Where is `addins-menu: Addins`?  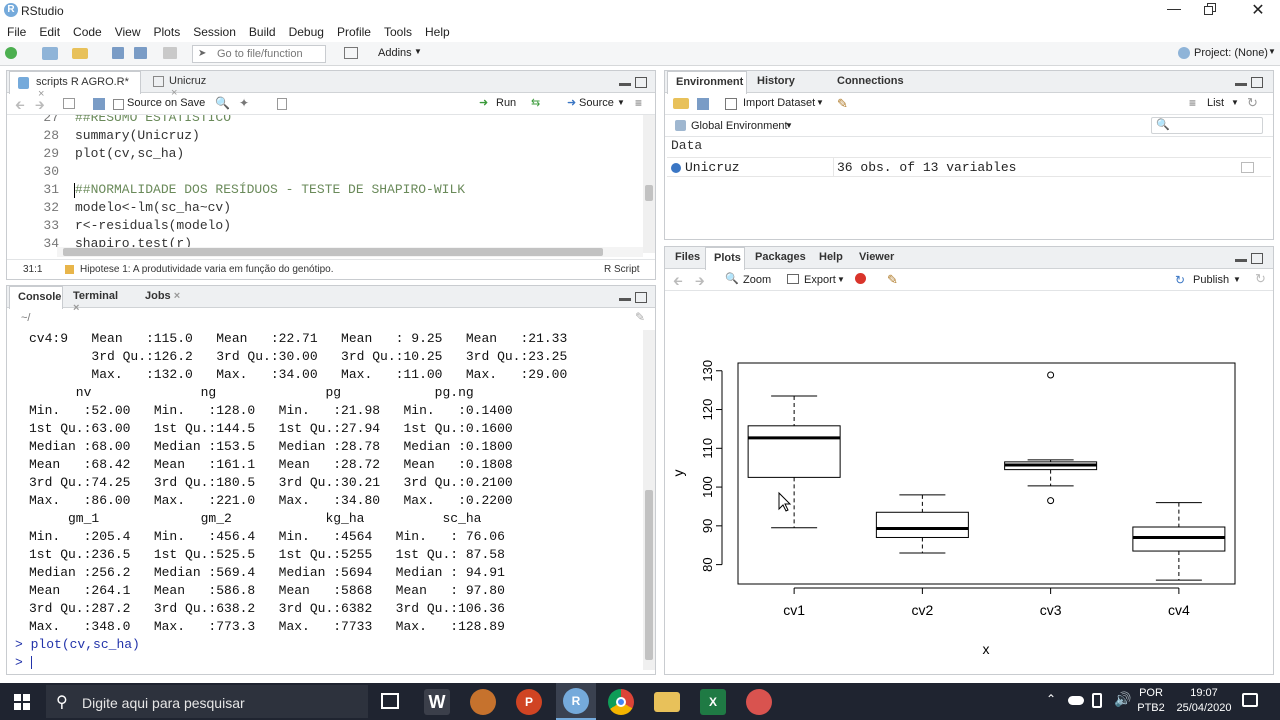 addins-menu: Addins is located at coordinates (395, 53).